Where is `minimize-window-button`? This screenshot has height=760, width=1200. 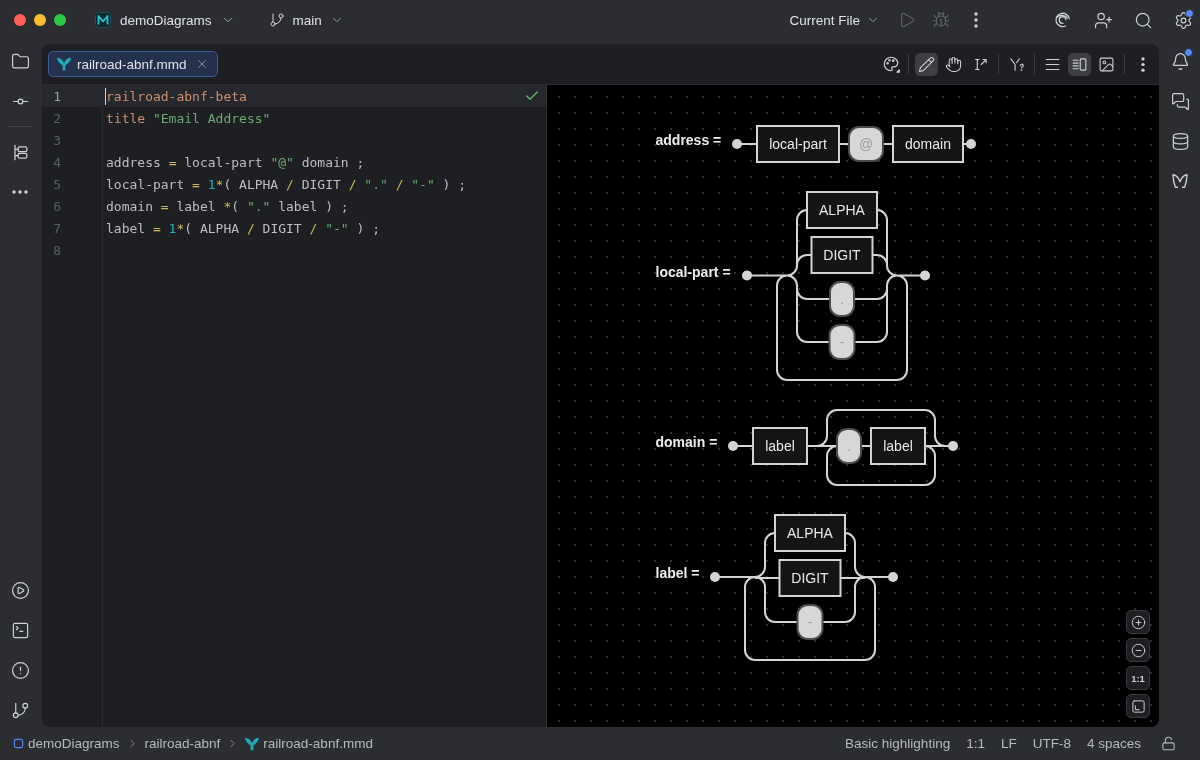 minimize-window-button is located at coordinates (40, 20).